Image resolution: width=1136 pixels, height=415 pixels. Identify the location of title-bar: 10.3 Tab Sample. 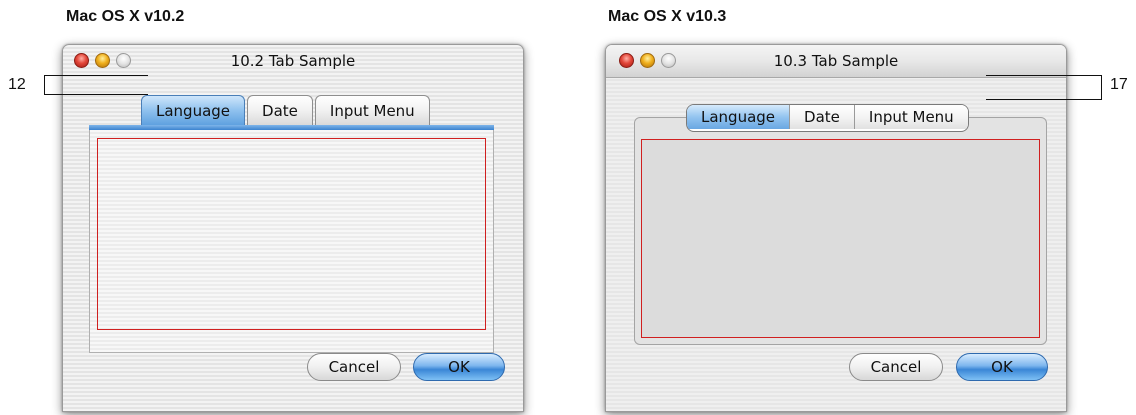
(836, 61).